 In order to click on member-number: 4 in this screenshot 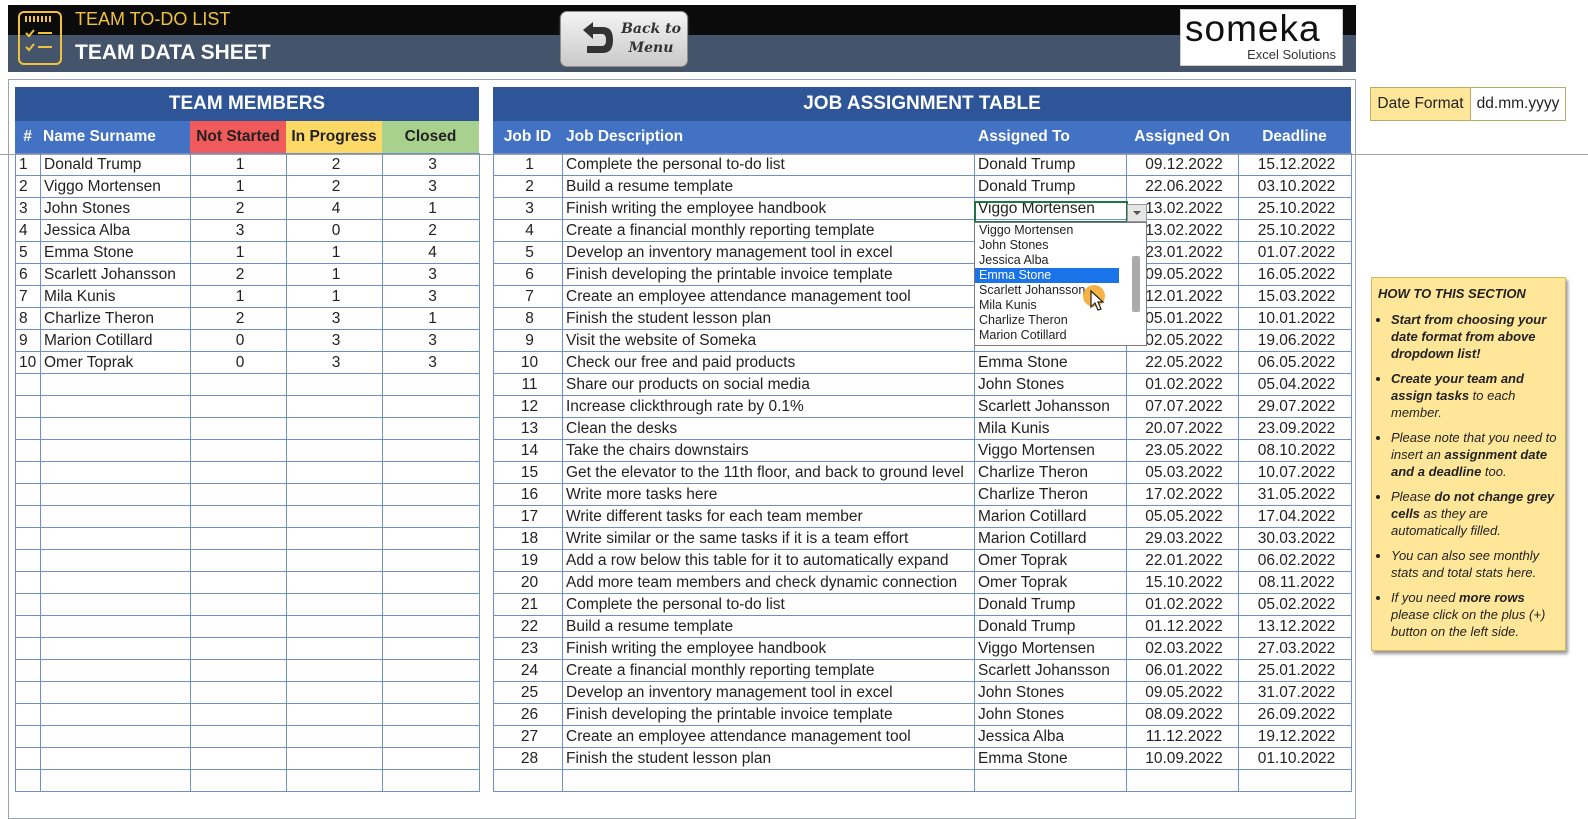, I will do `click(28, 230)`.